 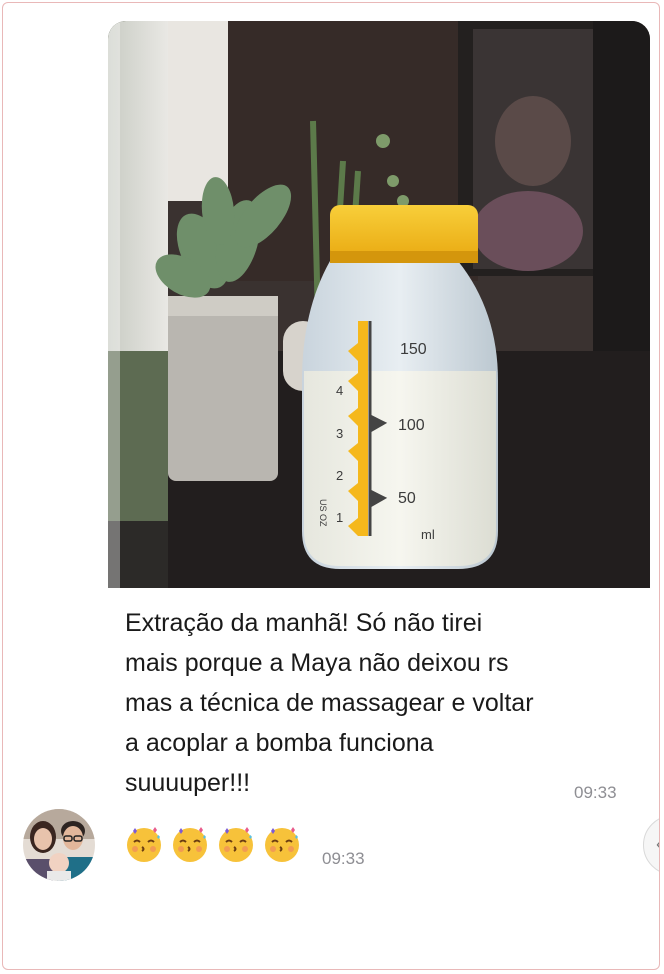 What do you see at coordinates (213, 844) in the screenshot?
I see `emoji-reply` at bounding box center [213, 844].